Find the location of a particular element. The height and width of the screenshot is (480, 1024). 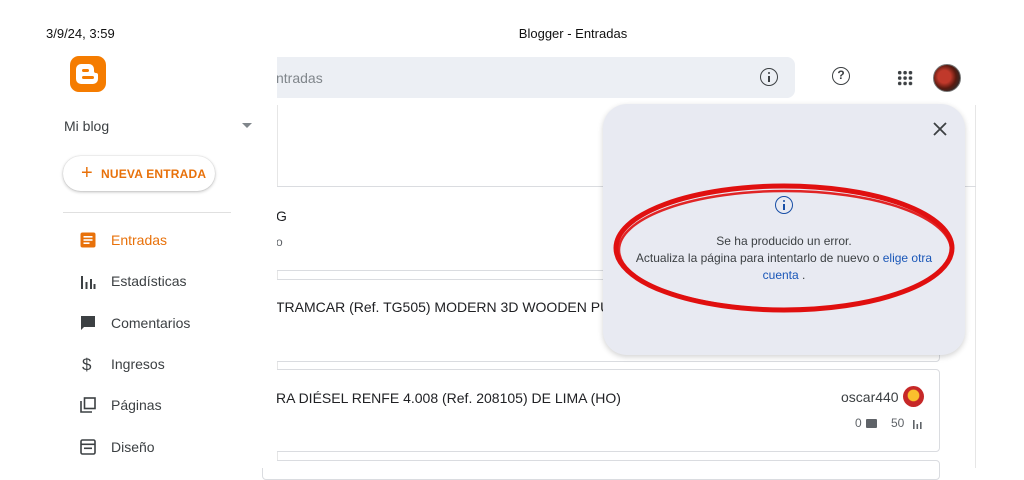

author-avatar is located at coordinates (913, 396).